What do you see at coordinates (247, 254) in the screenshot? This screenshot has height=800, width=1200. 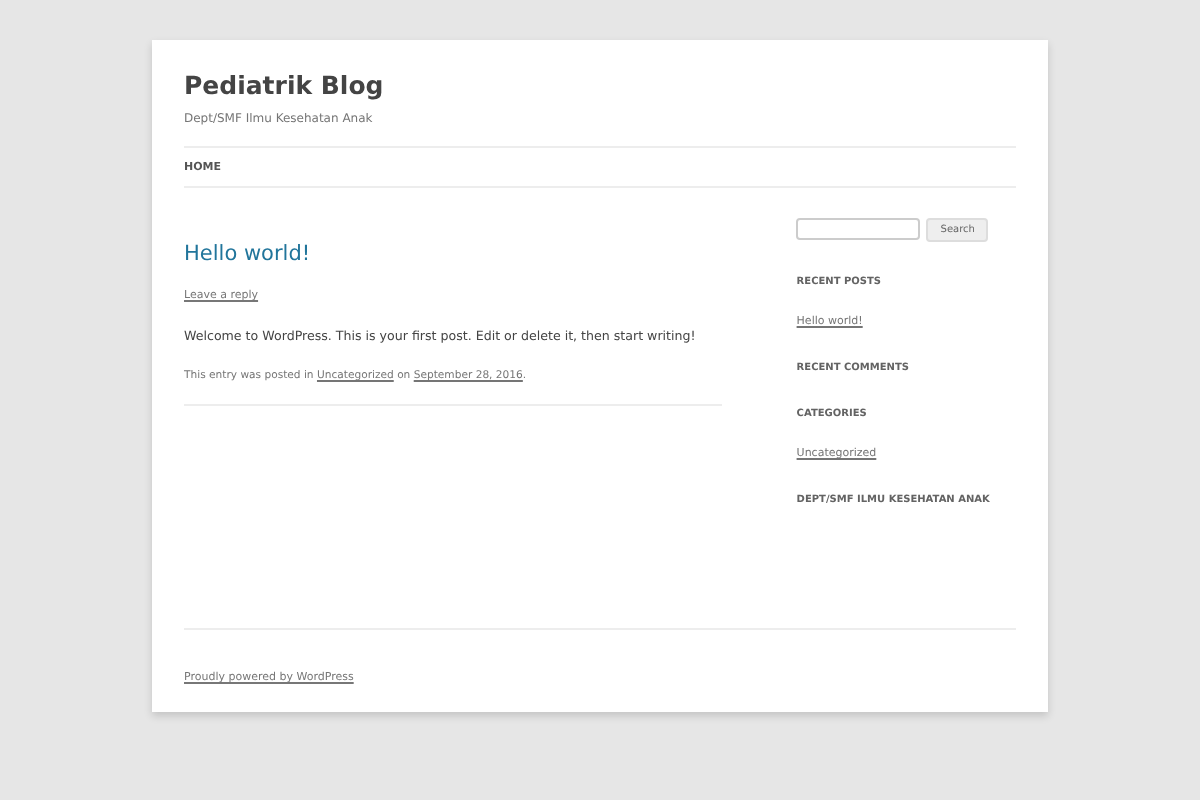 I see `post-title: Hello world!` at bounding box center [247, 254].